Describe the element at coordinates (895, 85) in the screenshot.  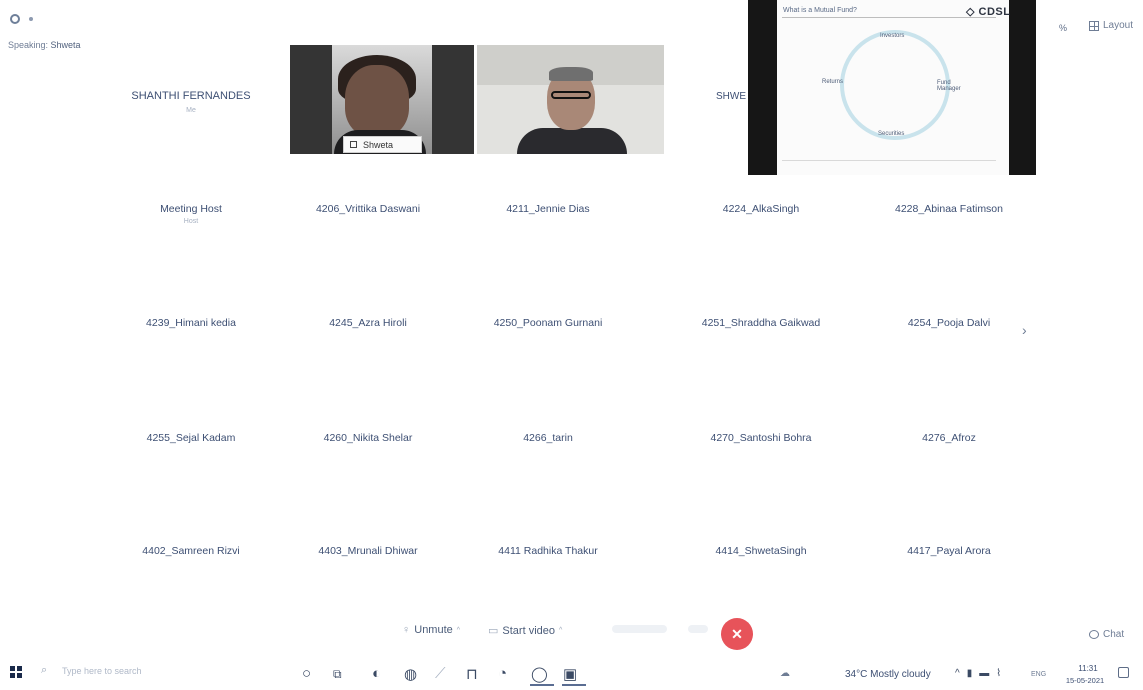
I see `cycle-diagram-icon` at that location.